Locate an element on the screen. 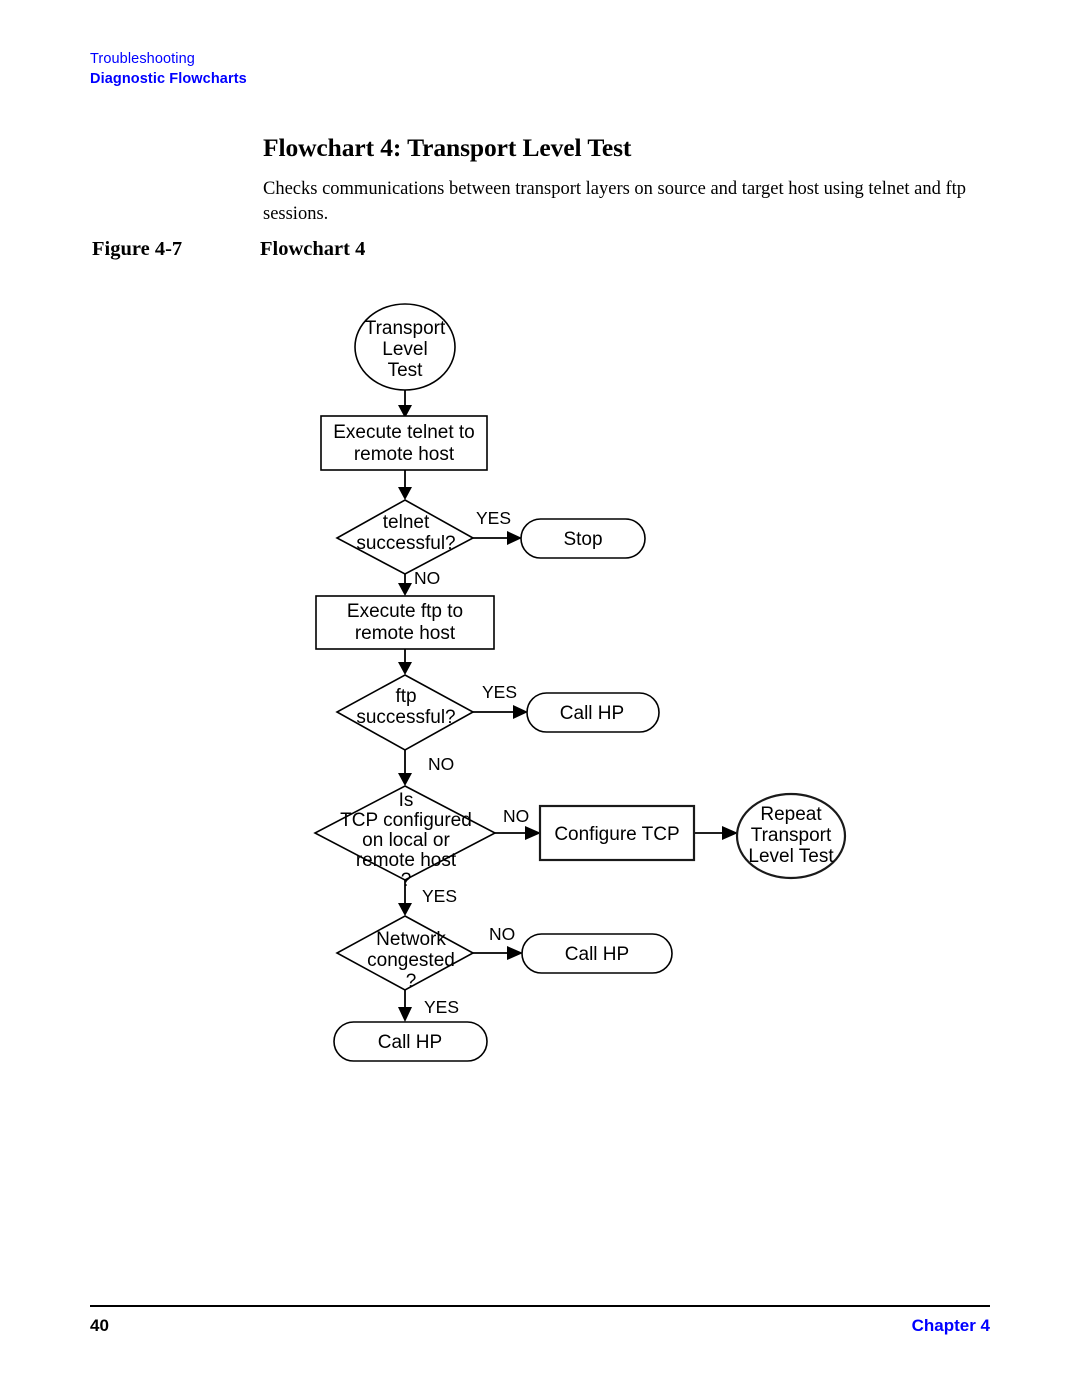  execute-ftp-box-shape is located at coordinates (405, 622).